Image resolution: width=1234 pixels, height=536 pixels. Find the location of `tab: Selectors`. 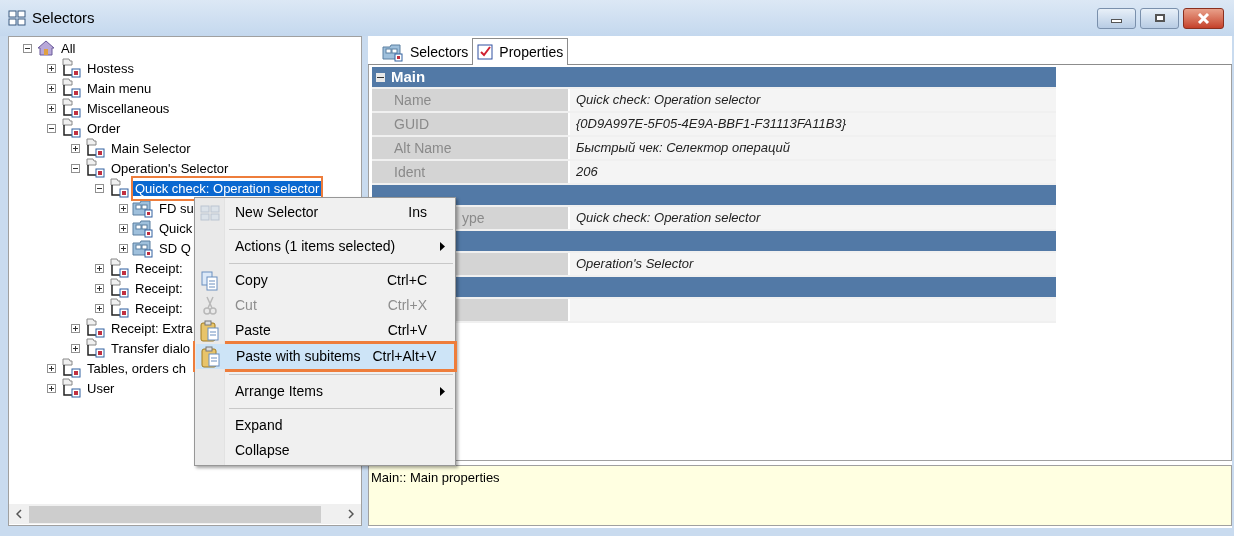

tab: Selectors is located at coordinates (425, 52).